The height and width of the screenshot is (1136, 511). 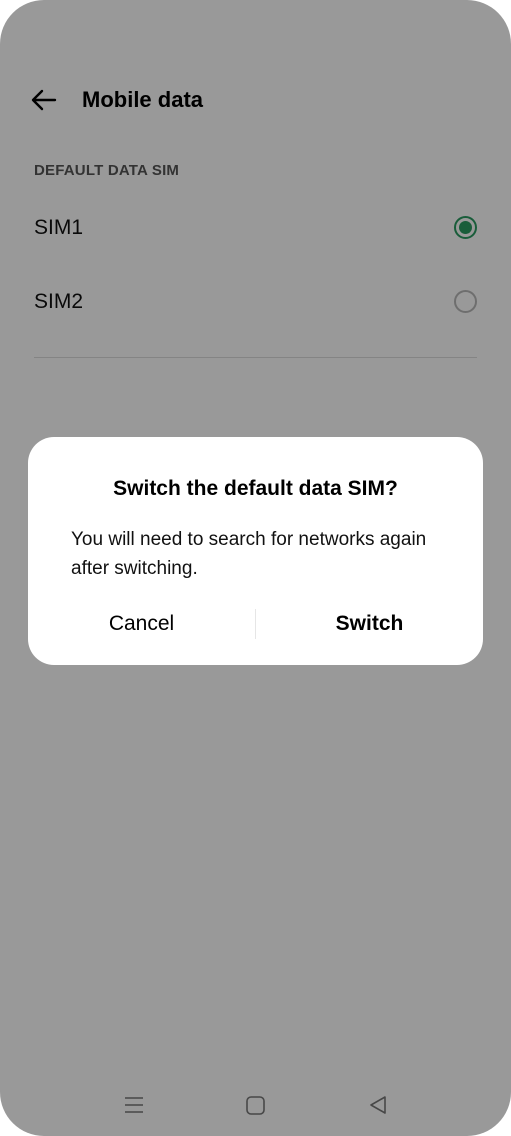 What do you see at coordinates (255, 488) in the screenshot?
I see `dialog-title: Switch the default data SIM?` at bounding box center [255, 488].